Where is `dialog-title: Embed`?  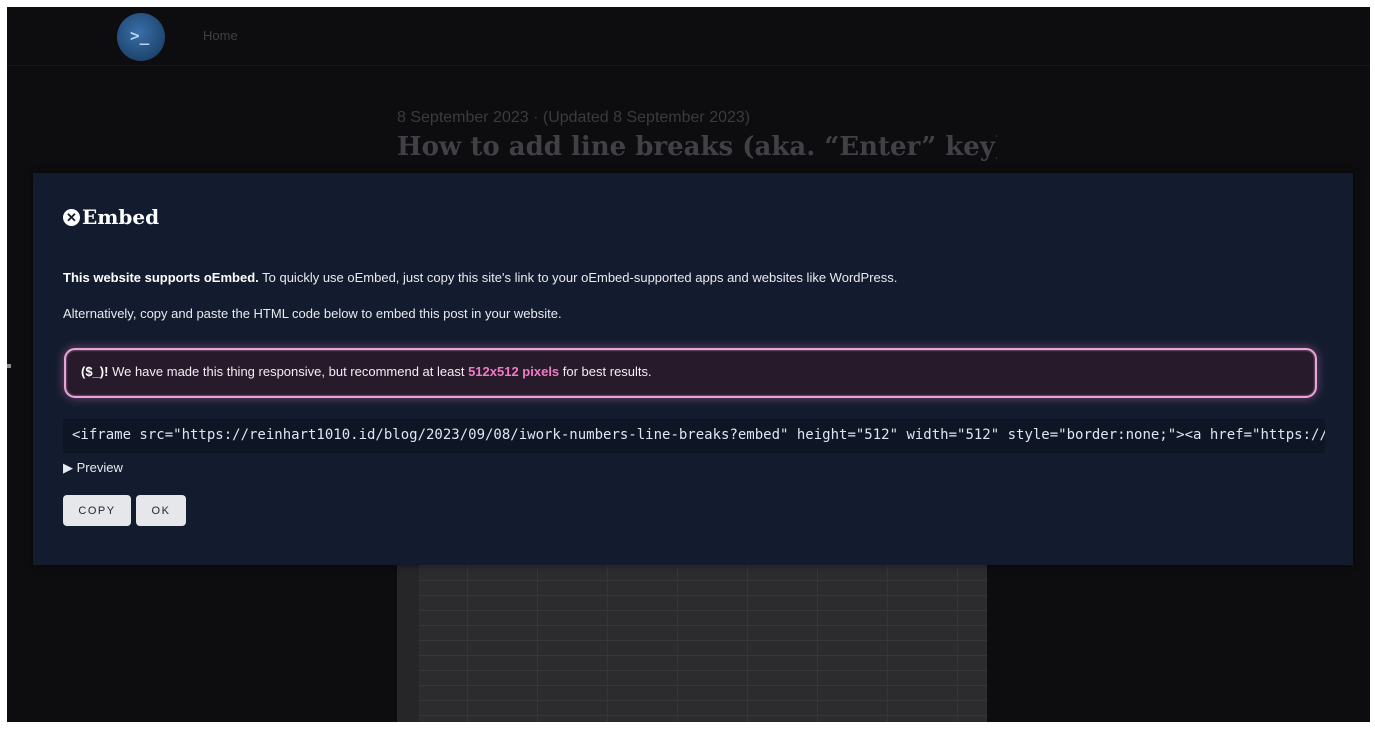
dialog-title: Embed is located at coordinates (121, 217).